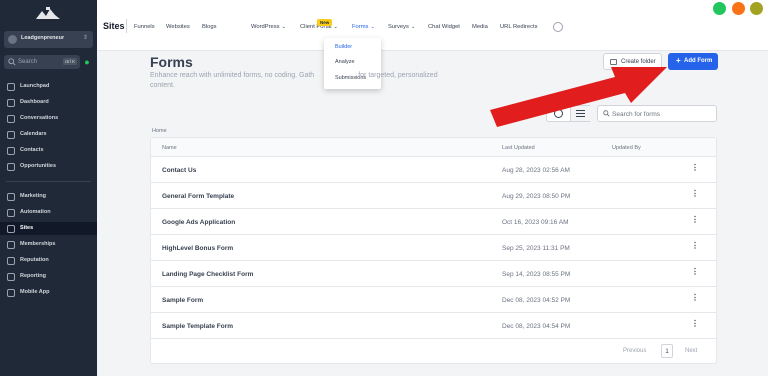 This screenshot has height=376, width=768. I want to click on dropdown-item-builder: Builder, so click(343, 47).